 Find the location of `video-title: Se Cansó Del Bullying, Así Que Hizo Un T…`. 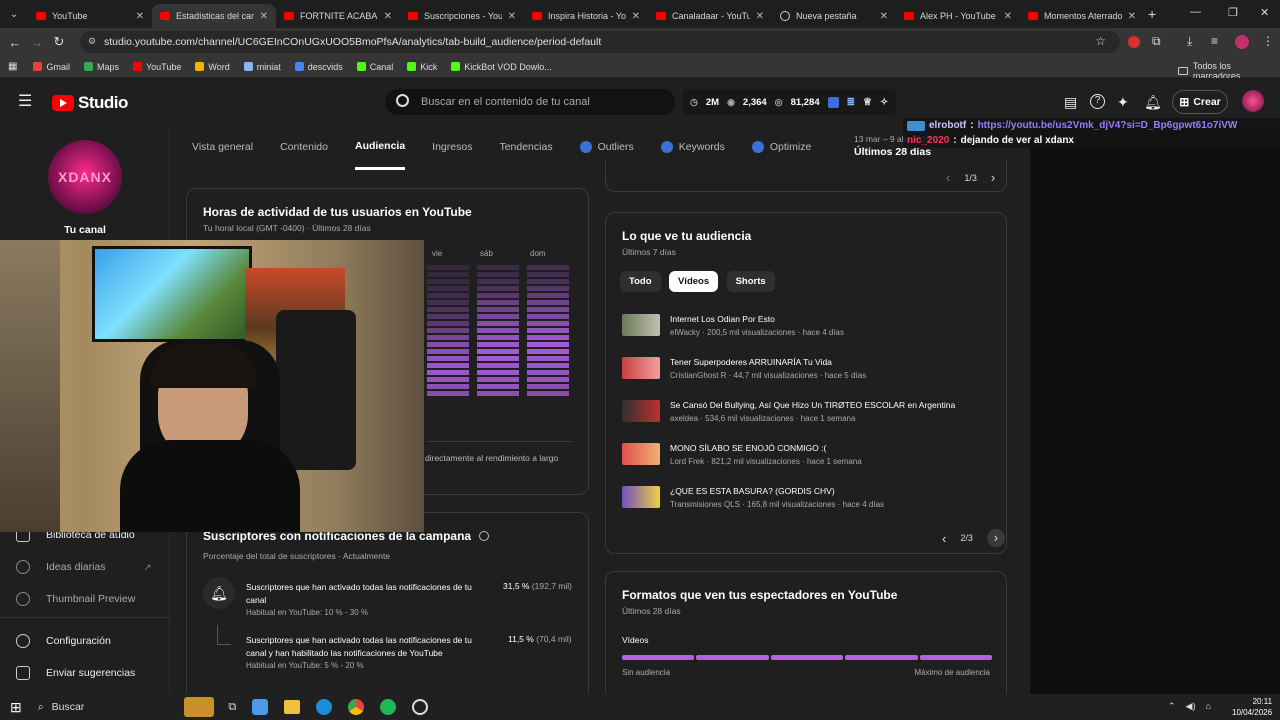

video-title: Se Cansó Del Bullying, Así Que Hizo Un T… is located at coordinates (812, 405).